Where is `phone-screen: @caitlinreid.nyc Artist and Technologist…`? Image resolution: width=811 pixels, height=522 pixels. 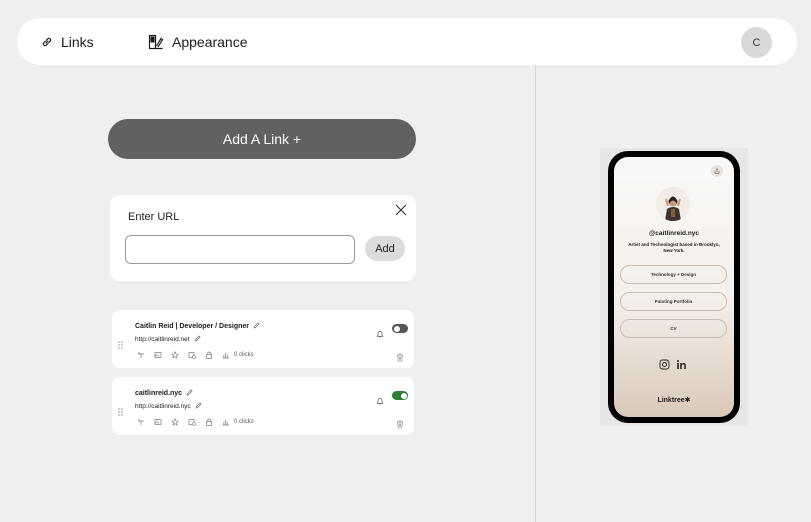 phone-screen: @caitlinreid.nyc Artist and Technologist… is located at coordinates (674, 287).